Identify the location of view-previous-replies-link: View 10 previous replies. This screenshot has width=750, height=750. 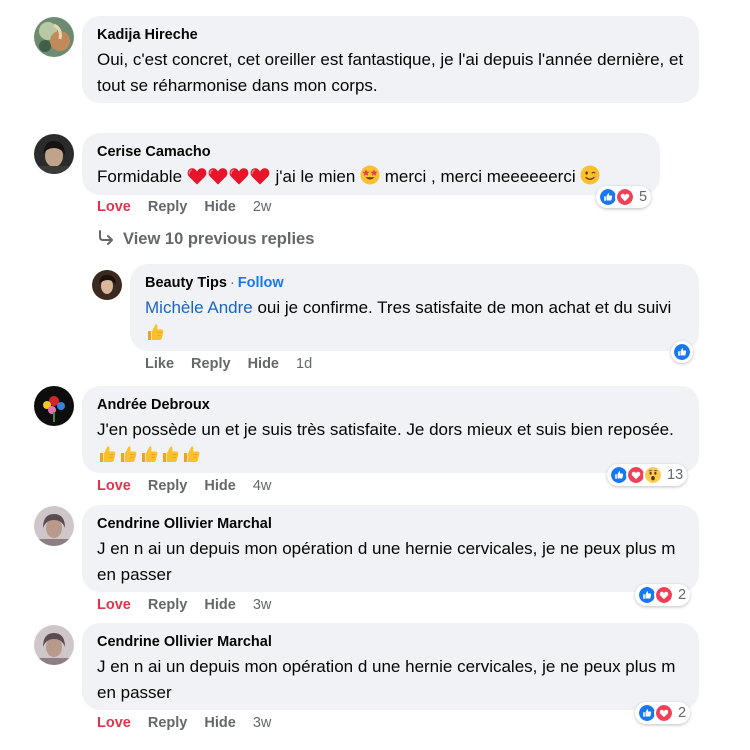
(205, 239).